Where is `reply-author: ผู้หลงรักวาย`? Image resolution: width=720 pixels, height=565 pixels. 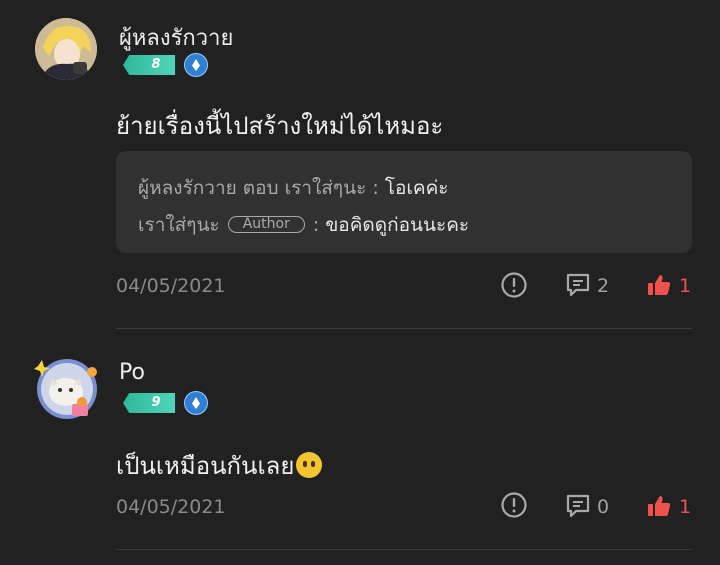
reply-author: ผู้หลงรักวาย is located at coordinates (187, 188).